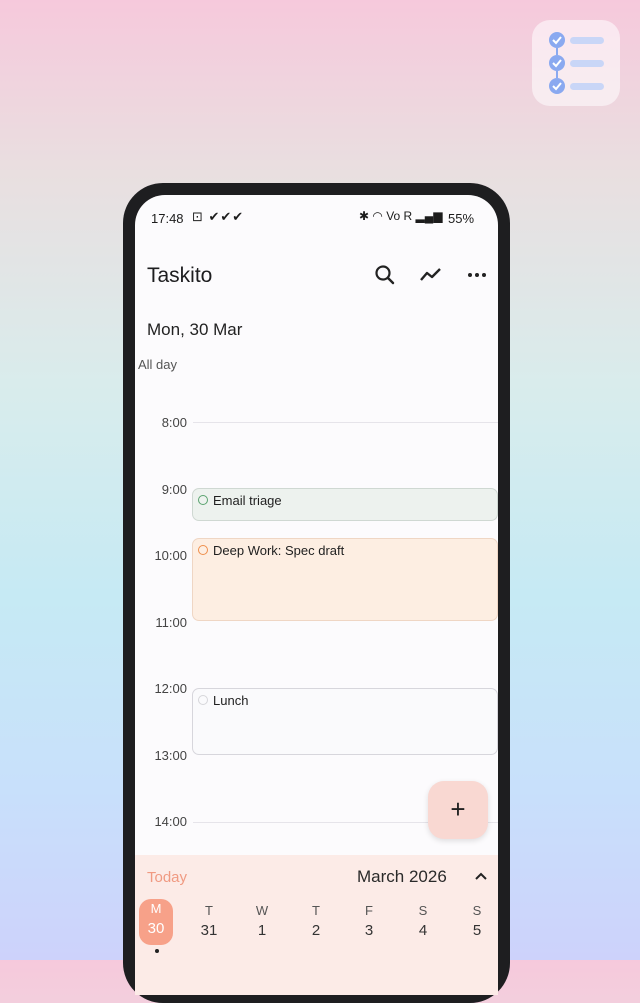  Describe the element at coordinates (316, 217) in the screenshot. I see `status-bar: 17:48 ⊡ ✔✔✔ ✱ ◠ Vo R ▂▄▆ 55%` at that location.